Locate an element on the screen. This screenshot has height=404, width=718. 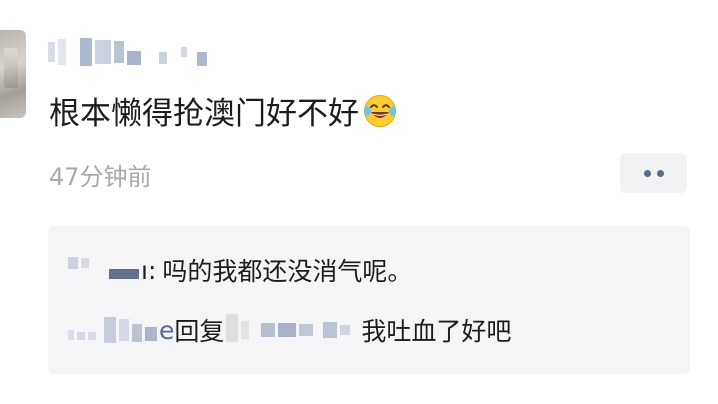
post-timestamp: 47分钟前 is located at coordinates (100, 177).